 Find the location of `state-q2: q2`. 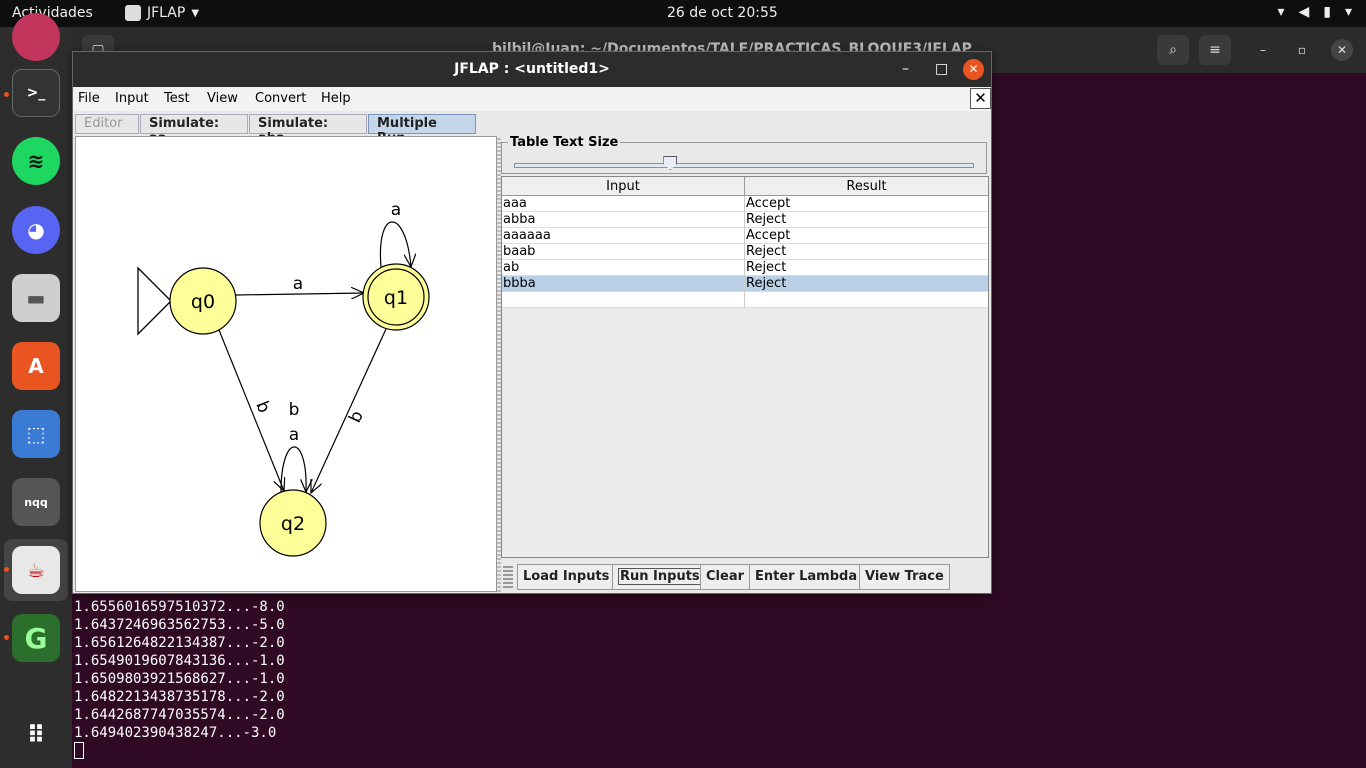

state-q2: q2 is located at coordinates (293, 523).